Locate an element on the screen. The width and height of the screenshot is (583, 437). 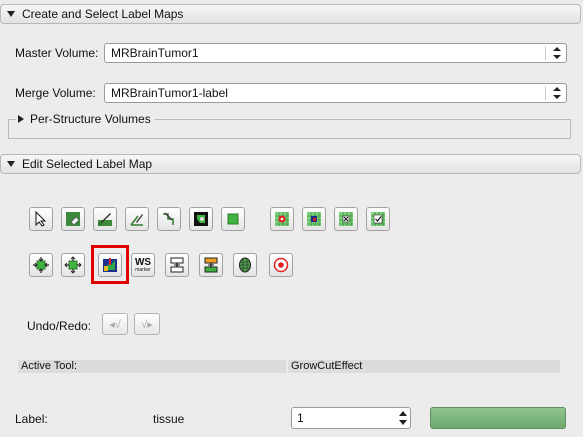
erode-tool-button is located at coordinates (41, 265).